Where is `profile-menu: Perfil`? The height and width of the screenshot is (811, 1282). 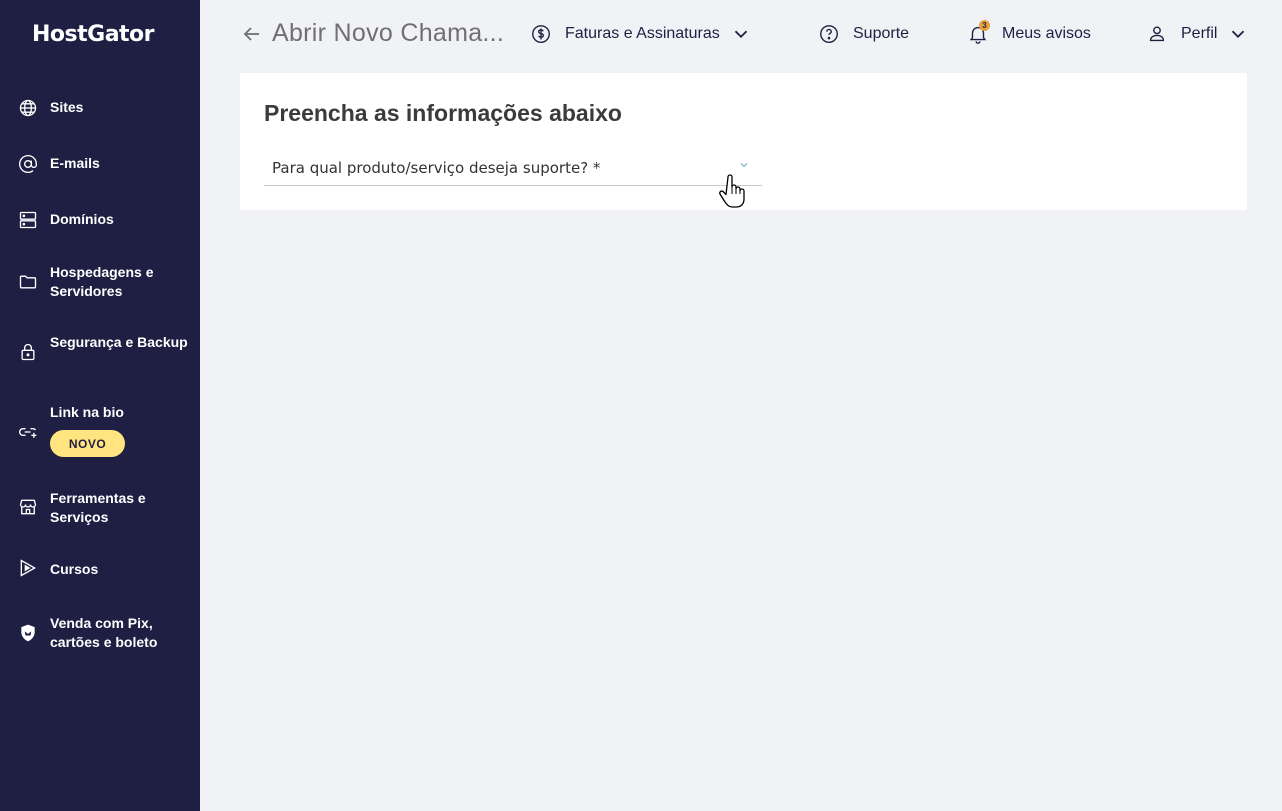 profile-menu: Perfil is located at coordinates (1197, 34).